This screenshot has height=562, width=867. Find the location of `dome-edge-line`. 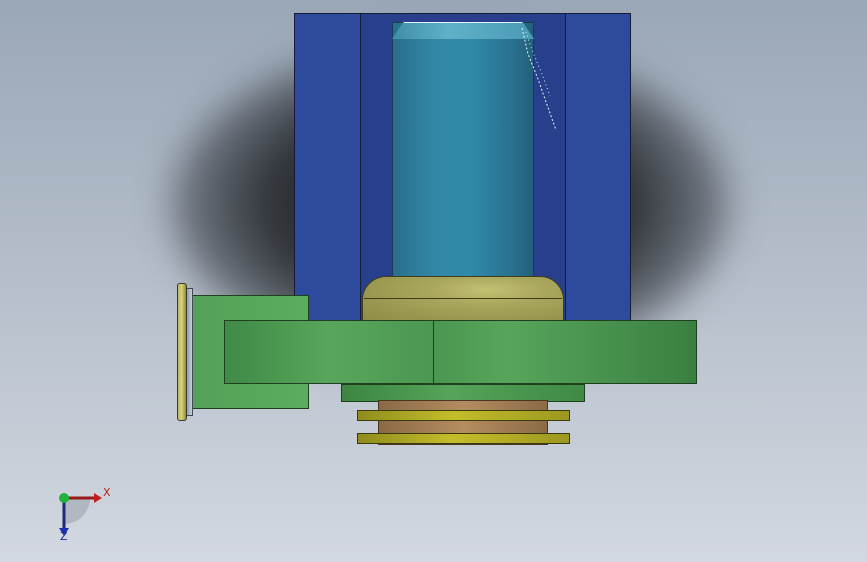

dome-edge-line is located at coordinates (463, 298).